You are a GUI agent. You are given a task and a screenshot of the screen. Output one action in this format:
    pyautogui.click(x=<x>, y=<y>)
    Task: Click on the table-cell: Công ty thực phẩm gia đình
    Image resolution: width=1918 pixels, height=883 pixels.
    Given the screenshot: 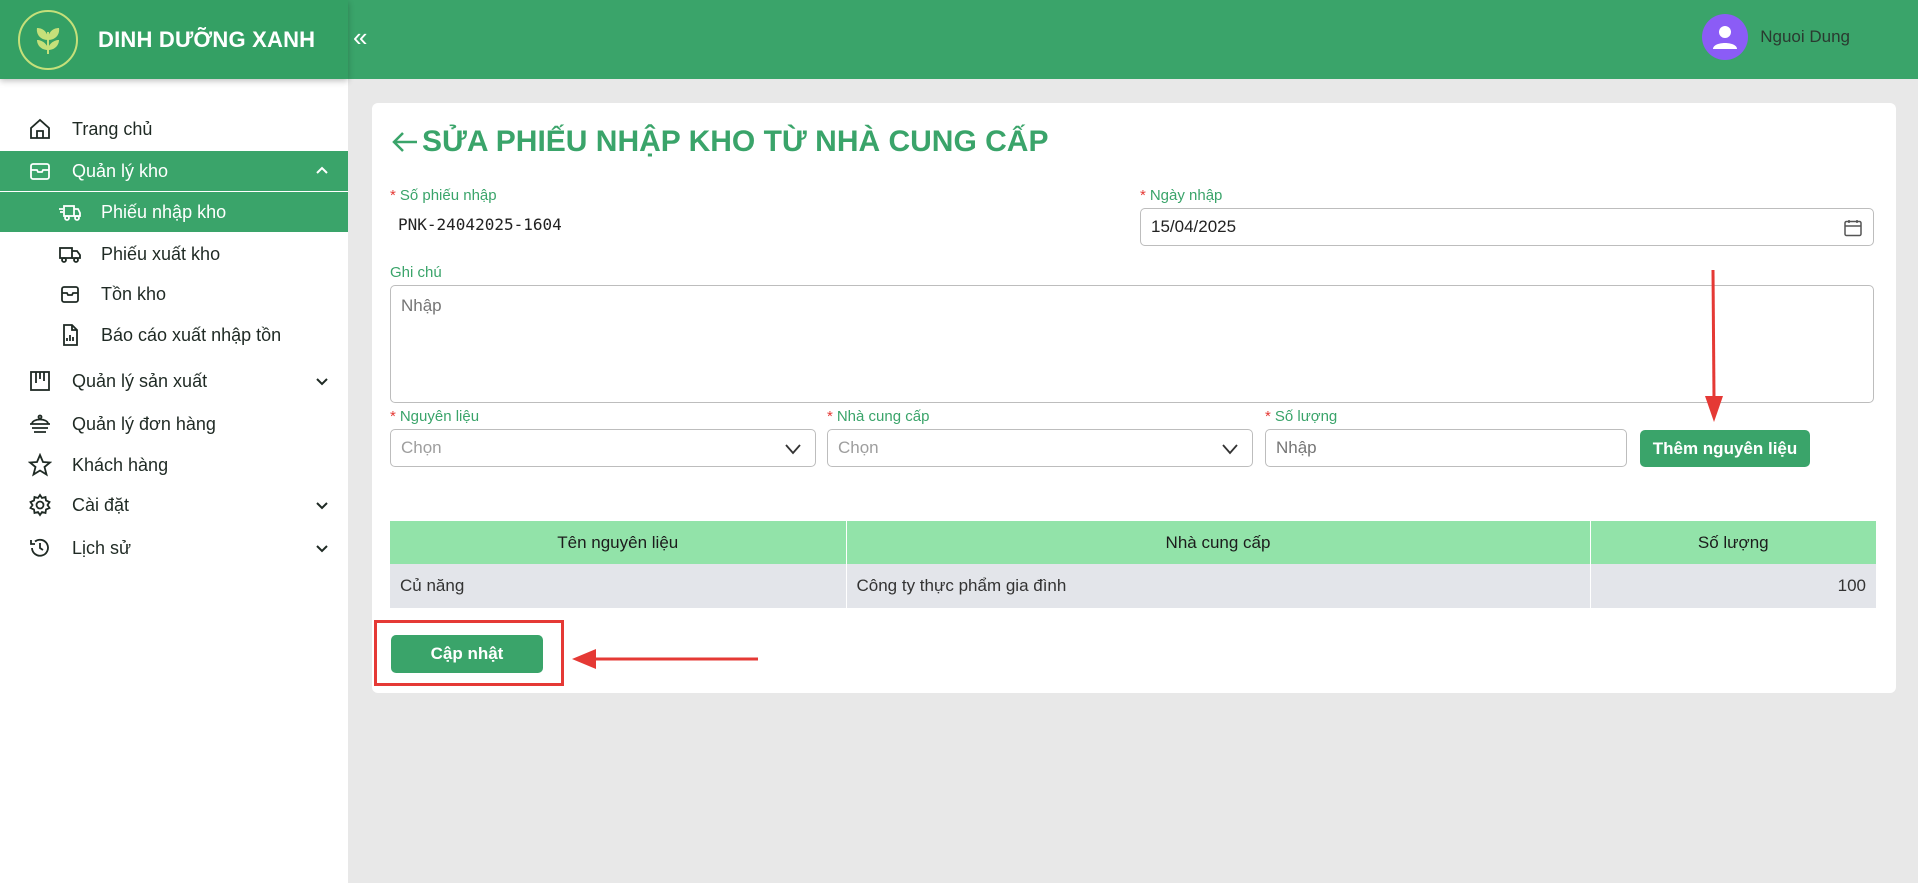 What is the action you would take?
    pyautogui.click(x=1218, y=586)
    